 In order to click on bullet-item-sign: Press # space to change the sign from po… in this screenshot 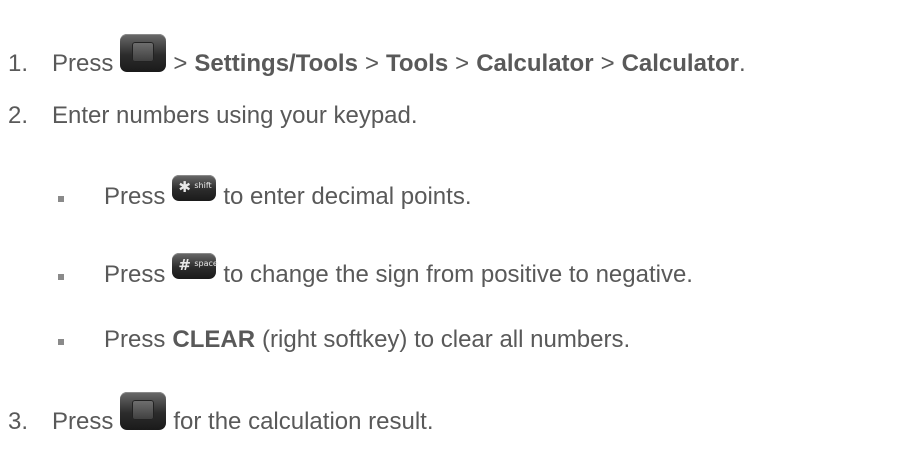, I will do `click(398, 271)`.